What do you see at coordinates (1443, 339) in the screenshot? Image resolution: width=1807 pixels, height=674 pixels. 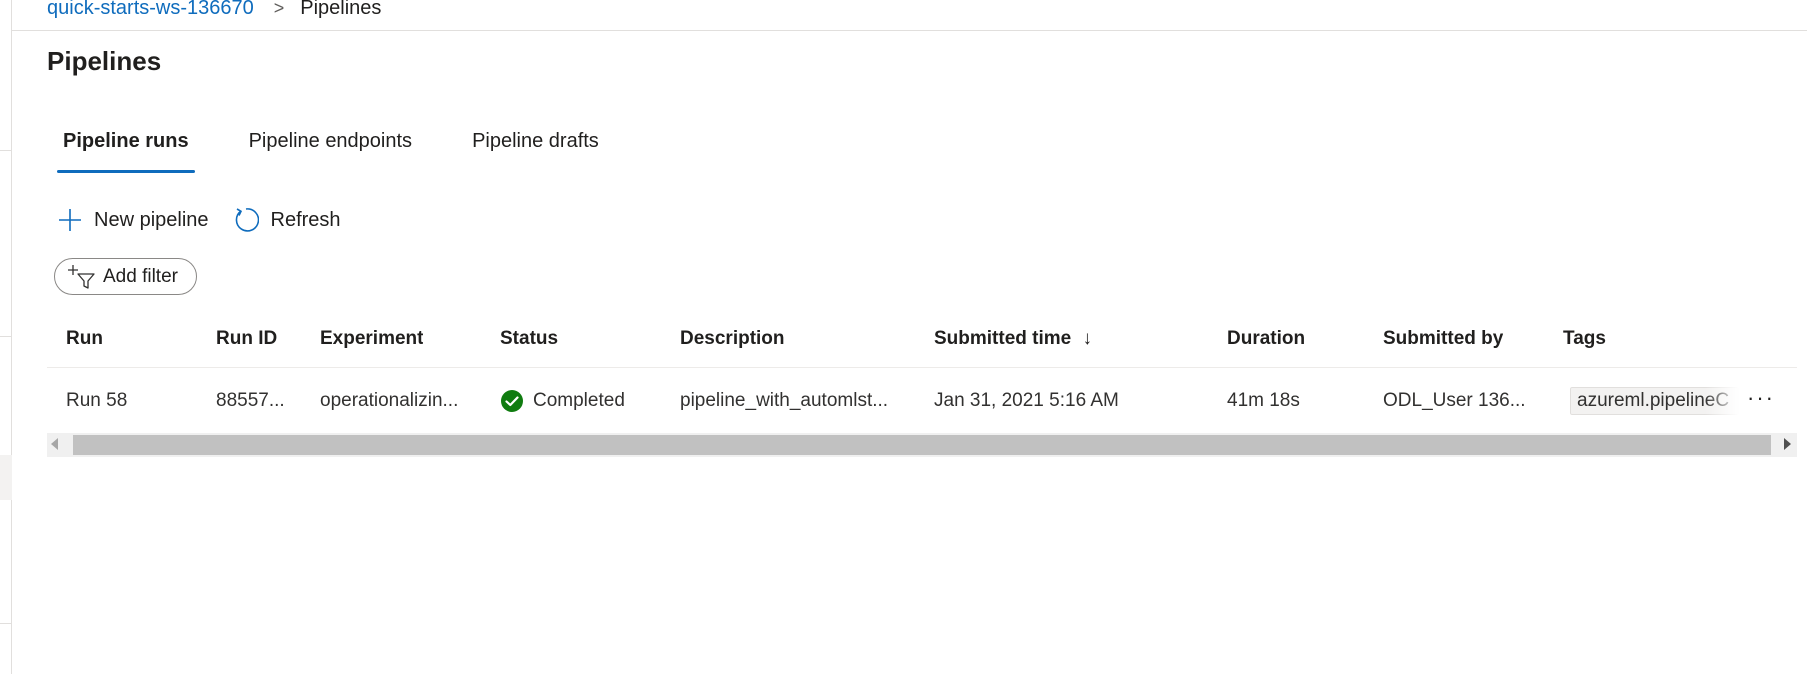 I see `column-header-submitted-by: Submitted by` at bounding box center [1443, 339].